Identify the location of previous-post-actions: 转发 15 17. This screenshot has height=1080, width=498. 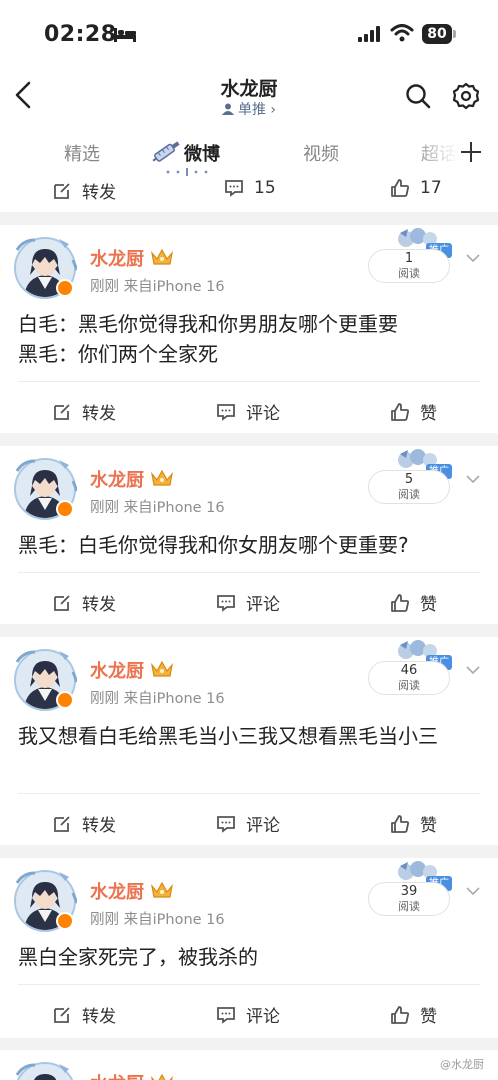
(249, 195).